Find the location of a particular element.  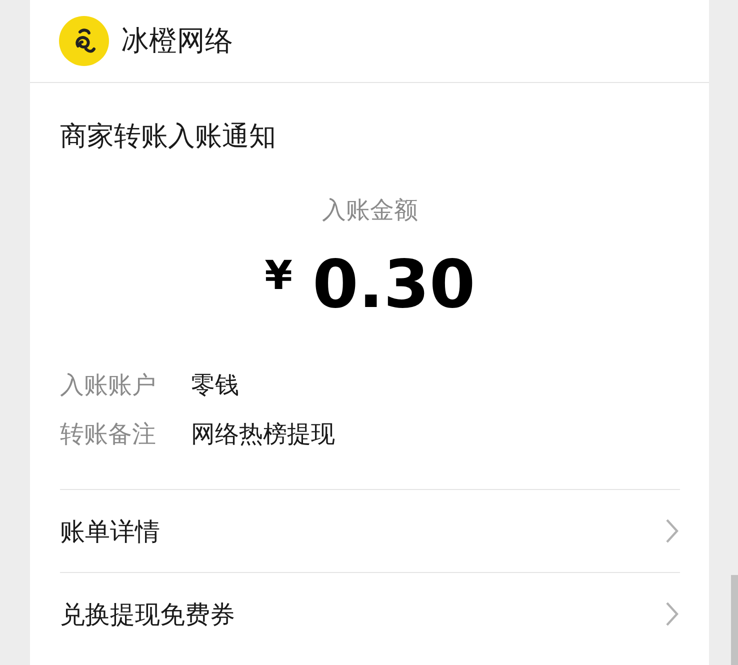

scrollbar is located at coordinates (734, 620).